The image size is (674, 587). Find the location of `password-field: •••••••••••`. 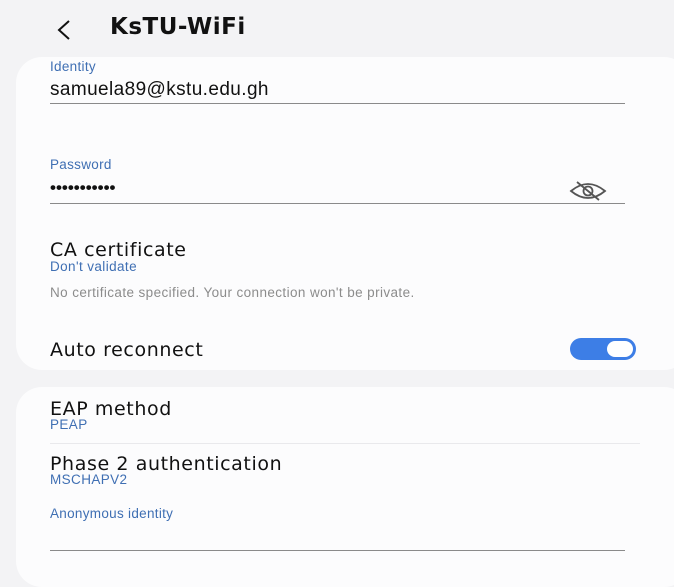

password-field: ••••••••••• is located at coordinates (82, 188).